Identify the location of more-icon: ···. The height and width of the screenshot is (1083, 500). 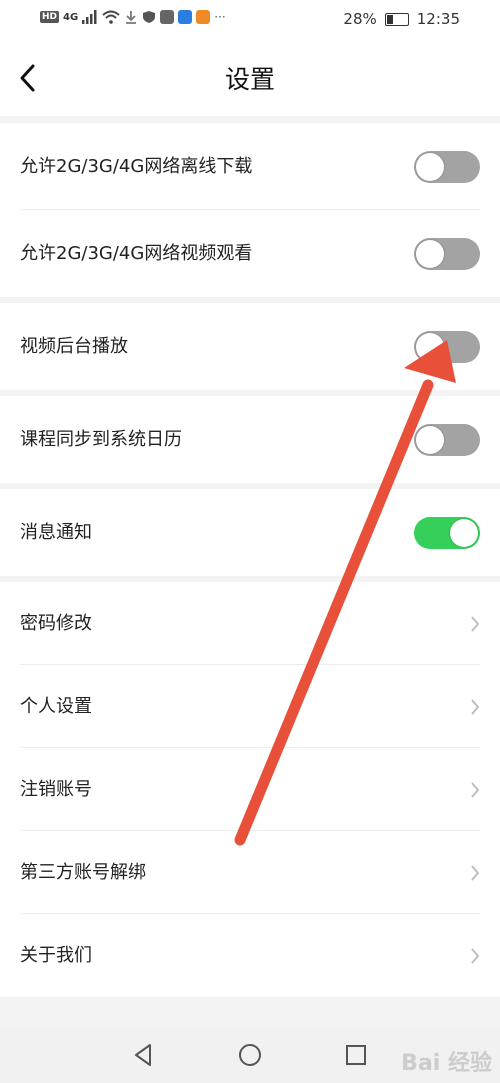
(220, 17).